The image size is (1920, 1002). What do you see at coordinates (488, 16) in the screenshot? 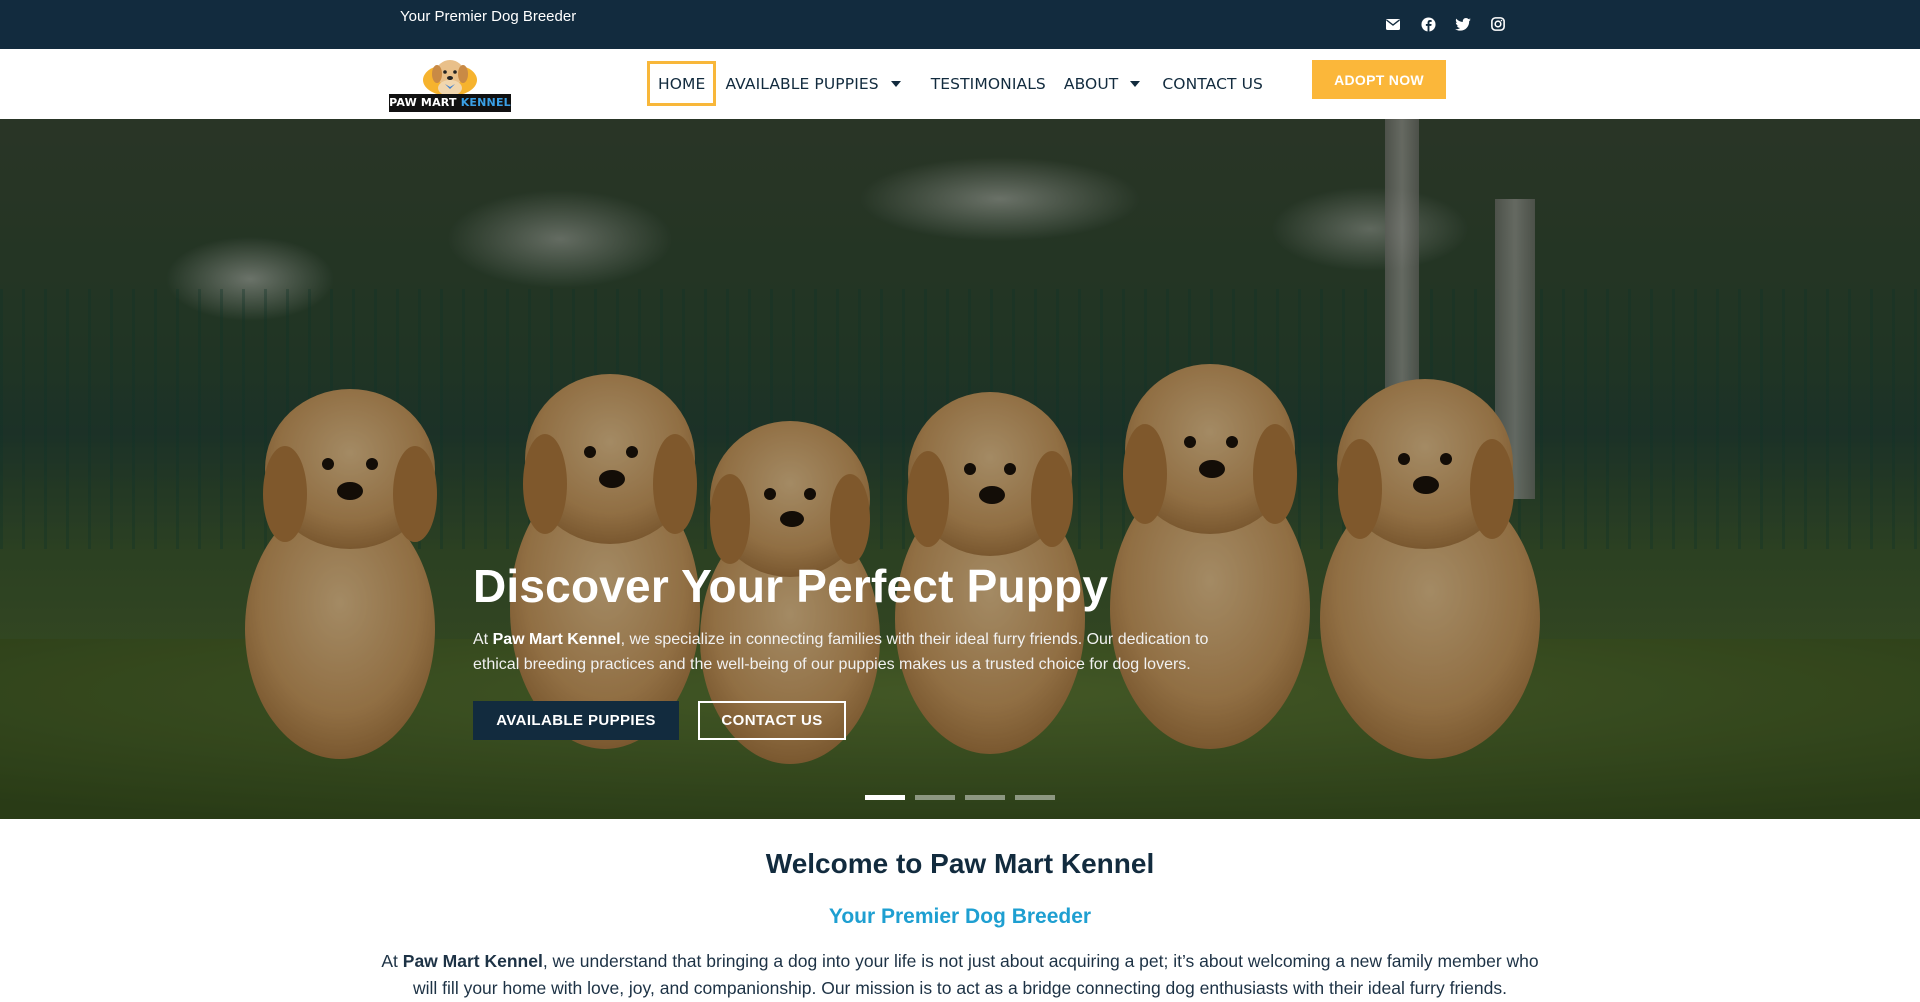
I see `top-tagline: Your Premier Dog Breeder` at bounding box center [488, 16].